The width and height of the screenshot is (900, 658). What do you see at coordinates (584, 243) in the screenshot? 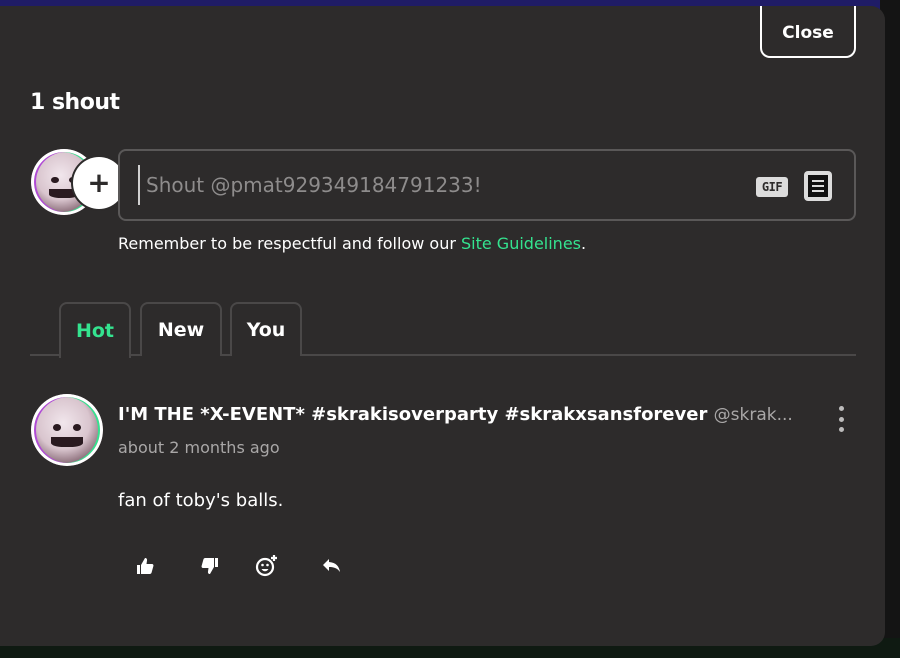
I see `guidelines-period: .` at bounding box center [584, 243].